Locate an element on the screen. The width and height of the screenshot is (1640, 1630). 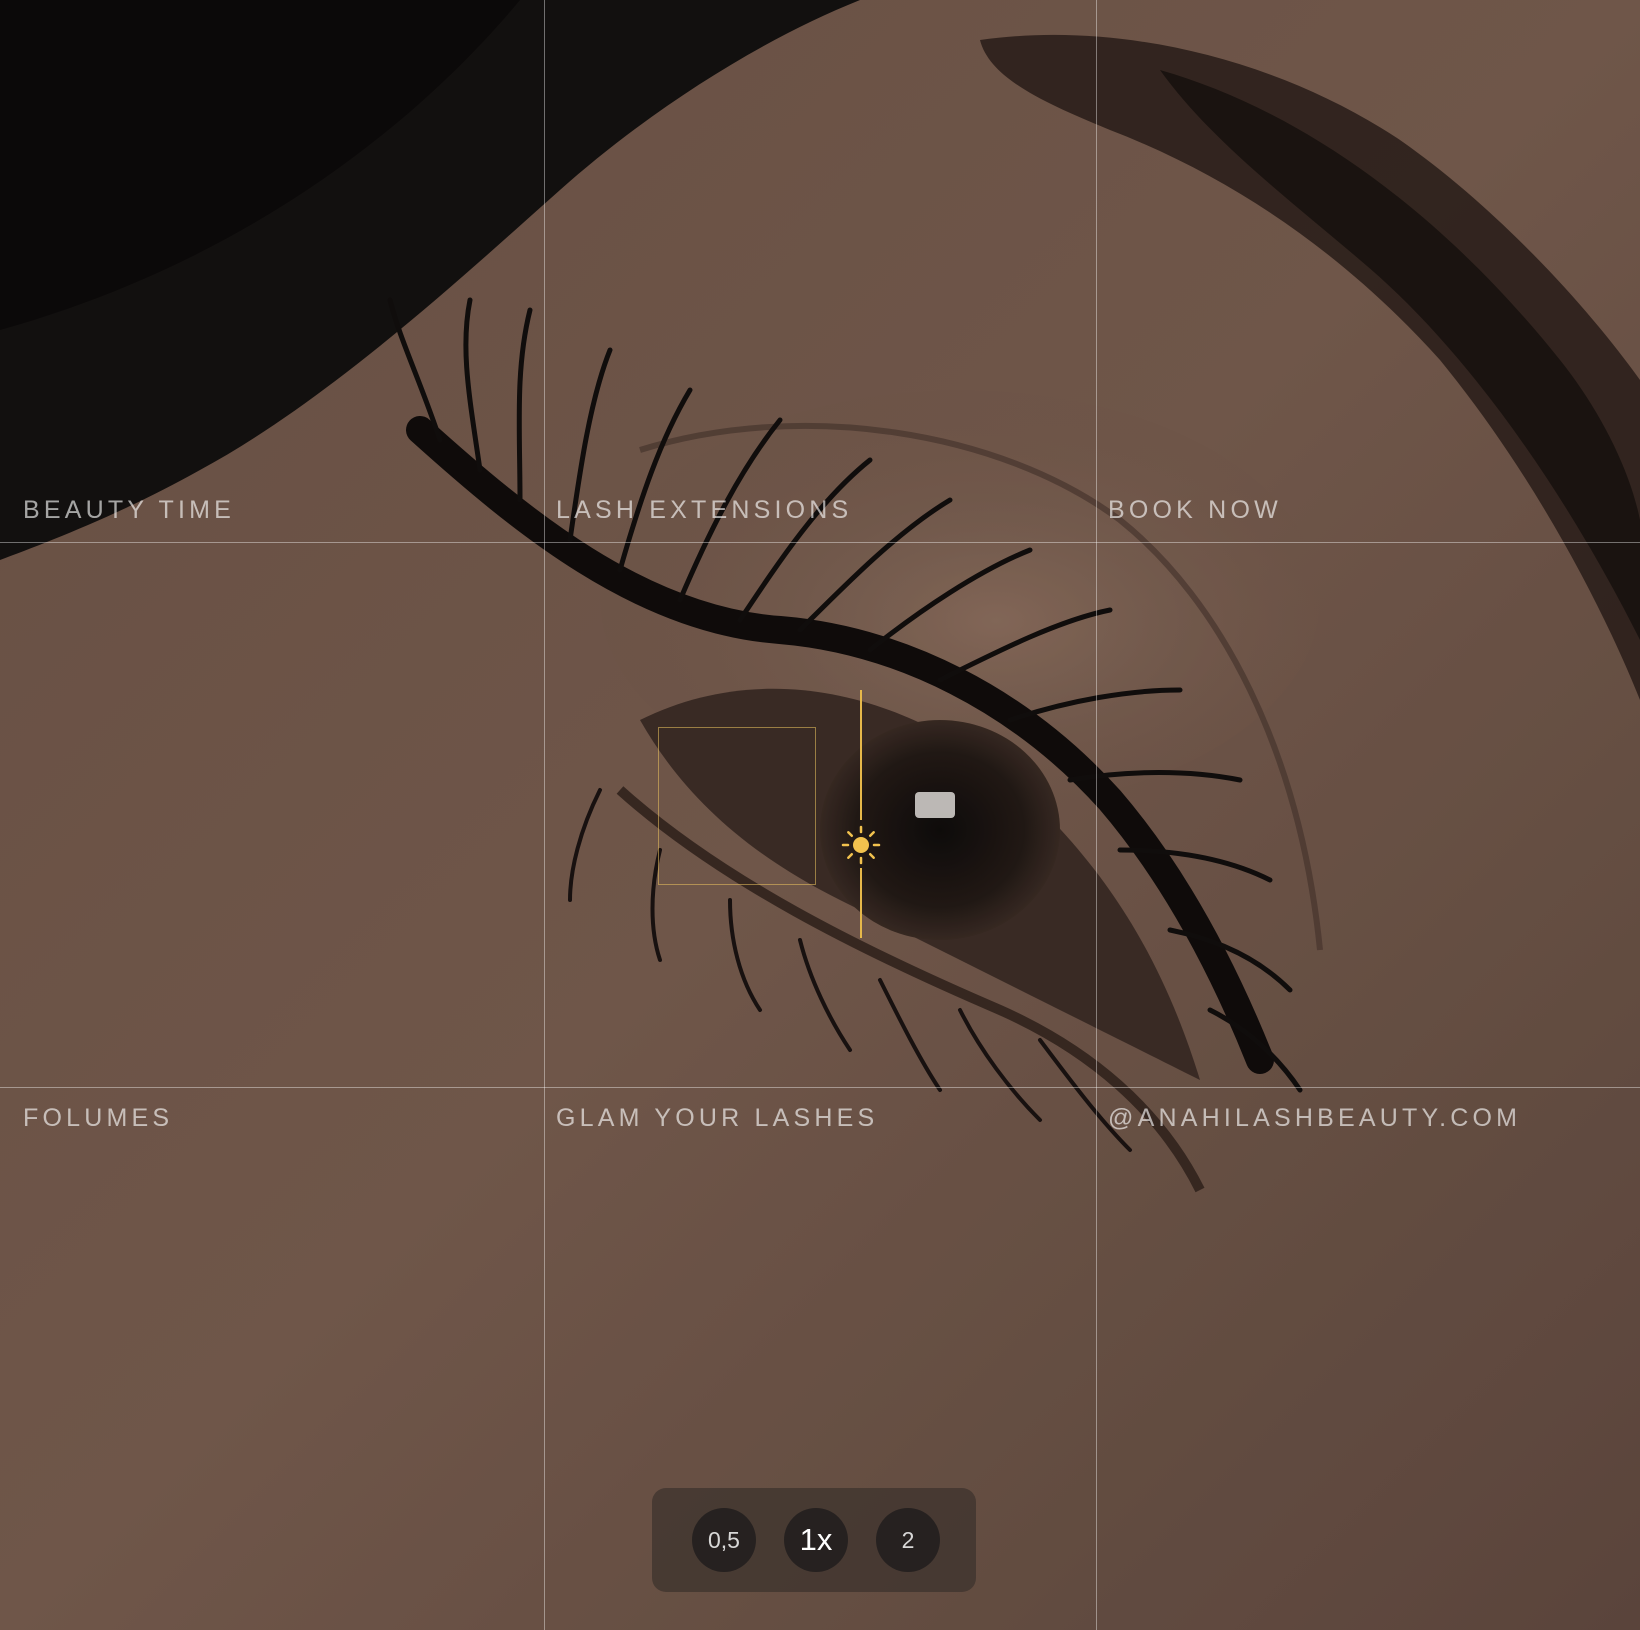
zoom-1x-button: 1x is located at coordinates (816, 1540).